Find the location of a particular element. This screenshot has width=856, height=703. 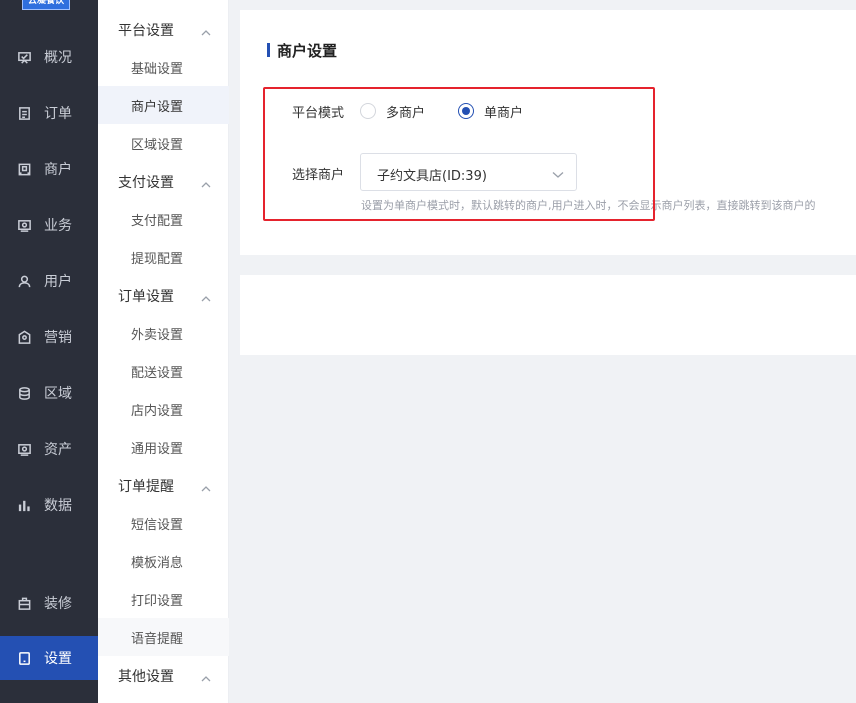

submenu-group-platform: 平台设置 is located at coordinates (163, 30).